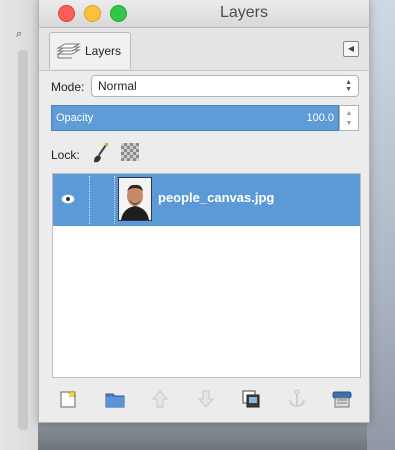  I want to click on chain-slot, so click(89, 200).